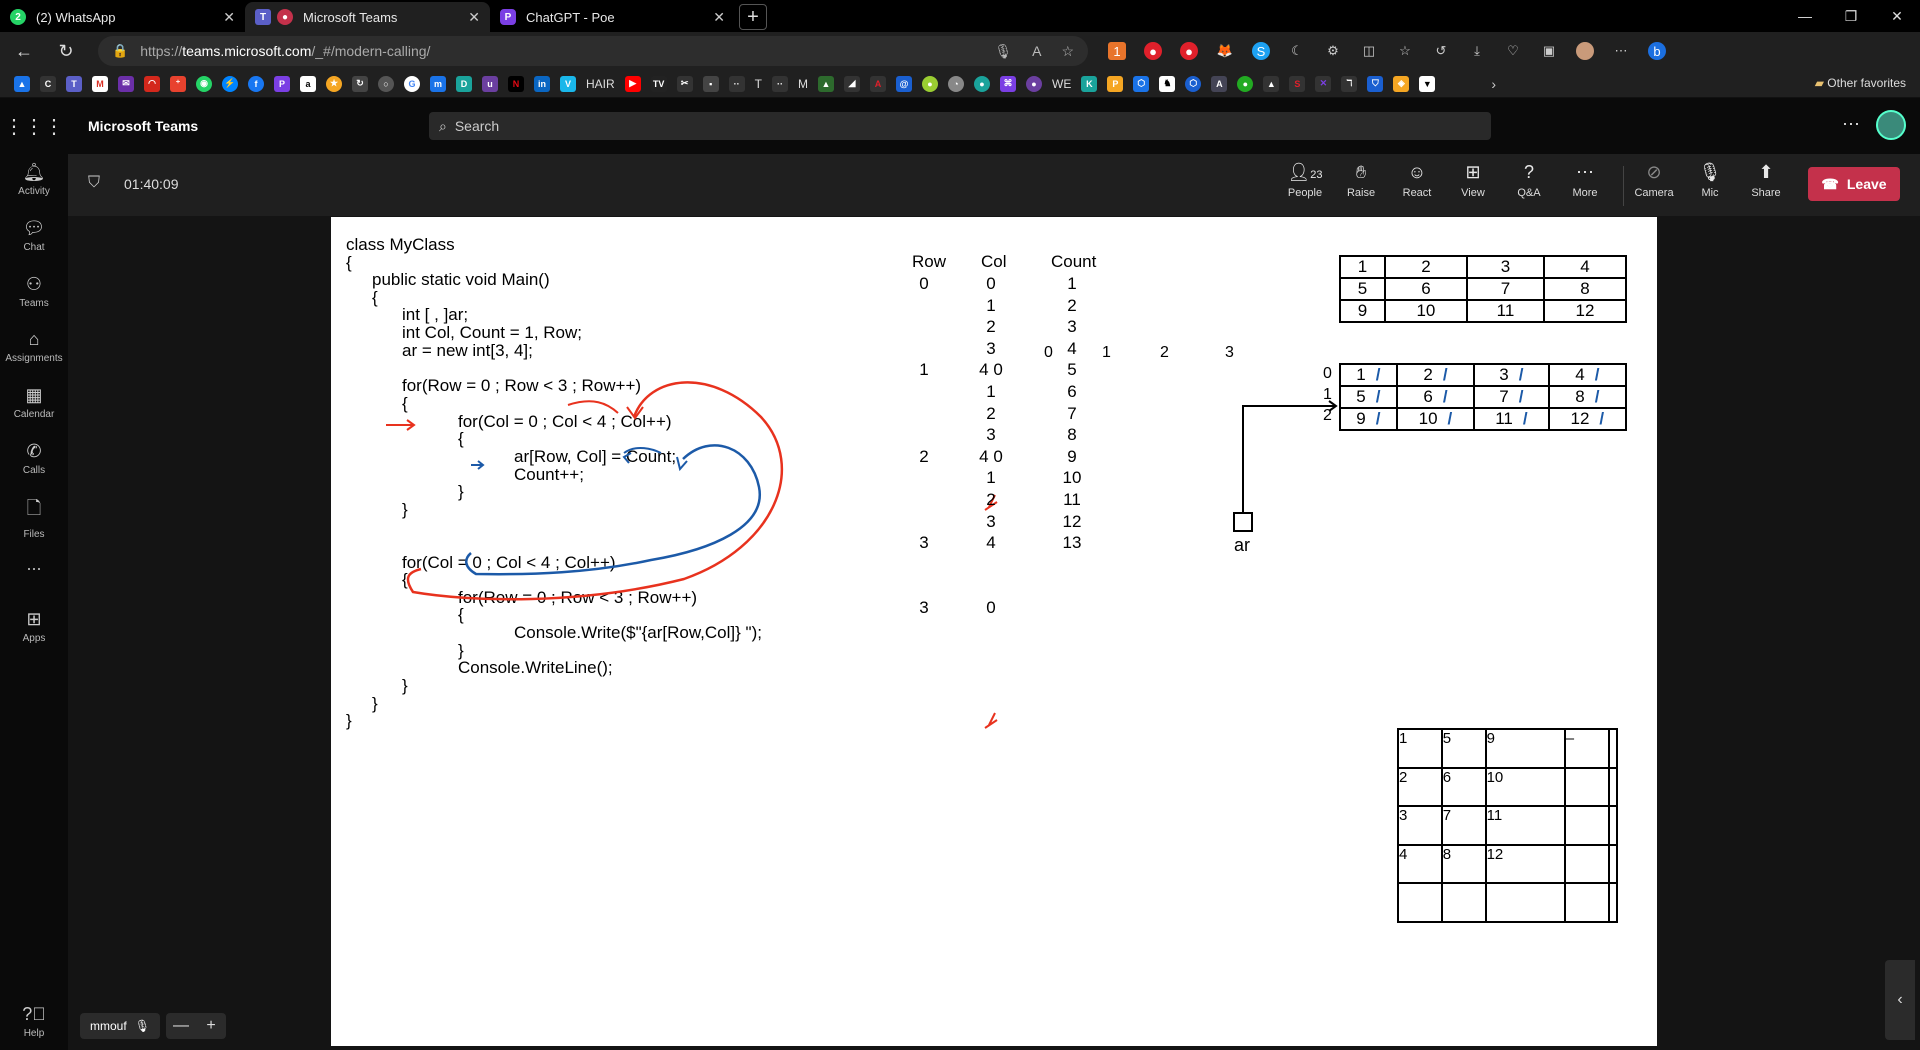 Image resolution: width=1920 pixels, height=1050 pixels. What do you see at coordinates (1549, 51) in the screenshot?
I see `collections-icon: ▣` at bounding box center [1549, 51].